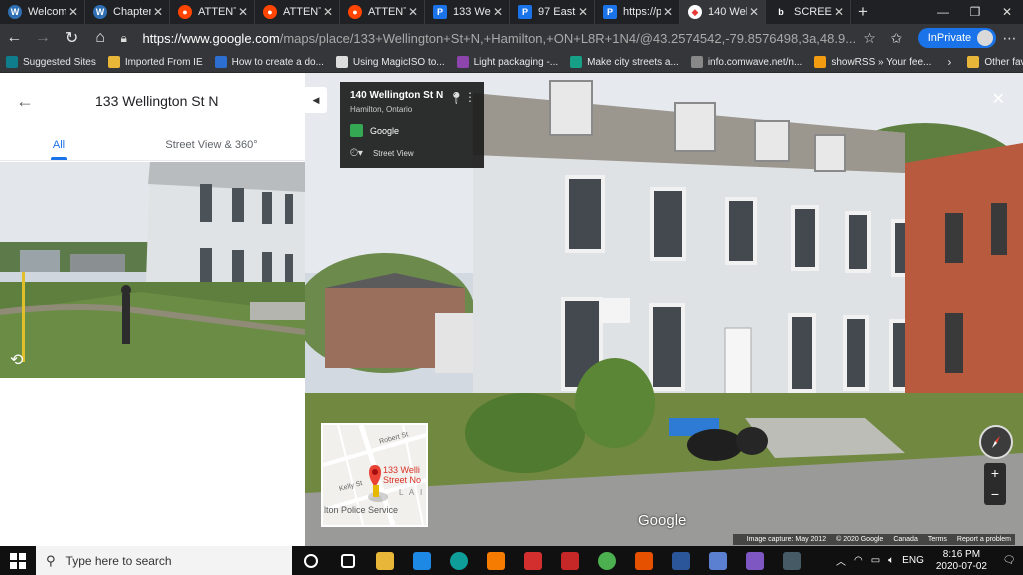 The width and height of the screenshot is (1023, 575). Describe the element at coordinates (467, 12) in the screenshot. I see `browser-tab: P 133 Well✕` at that location.